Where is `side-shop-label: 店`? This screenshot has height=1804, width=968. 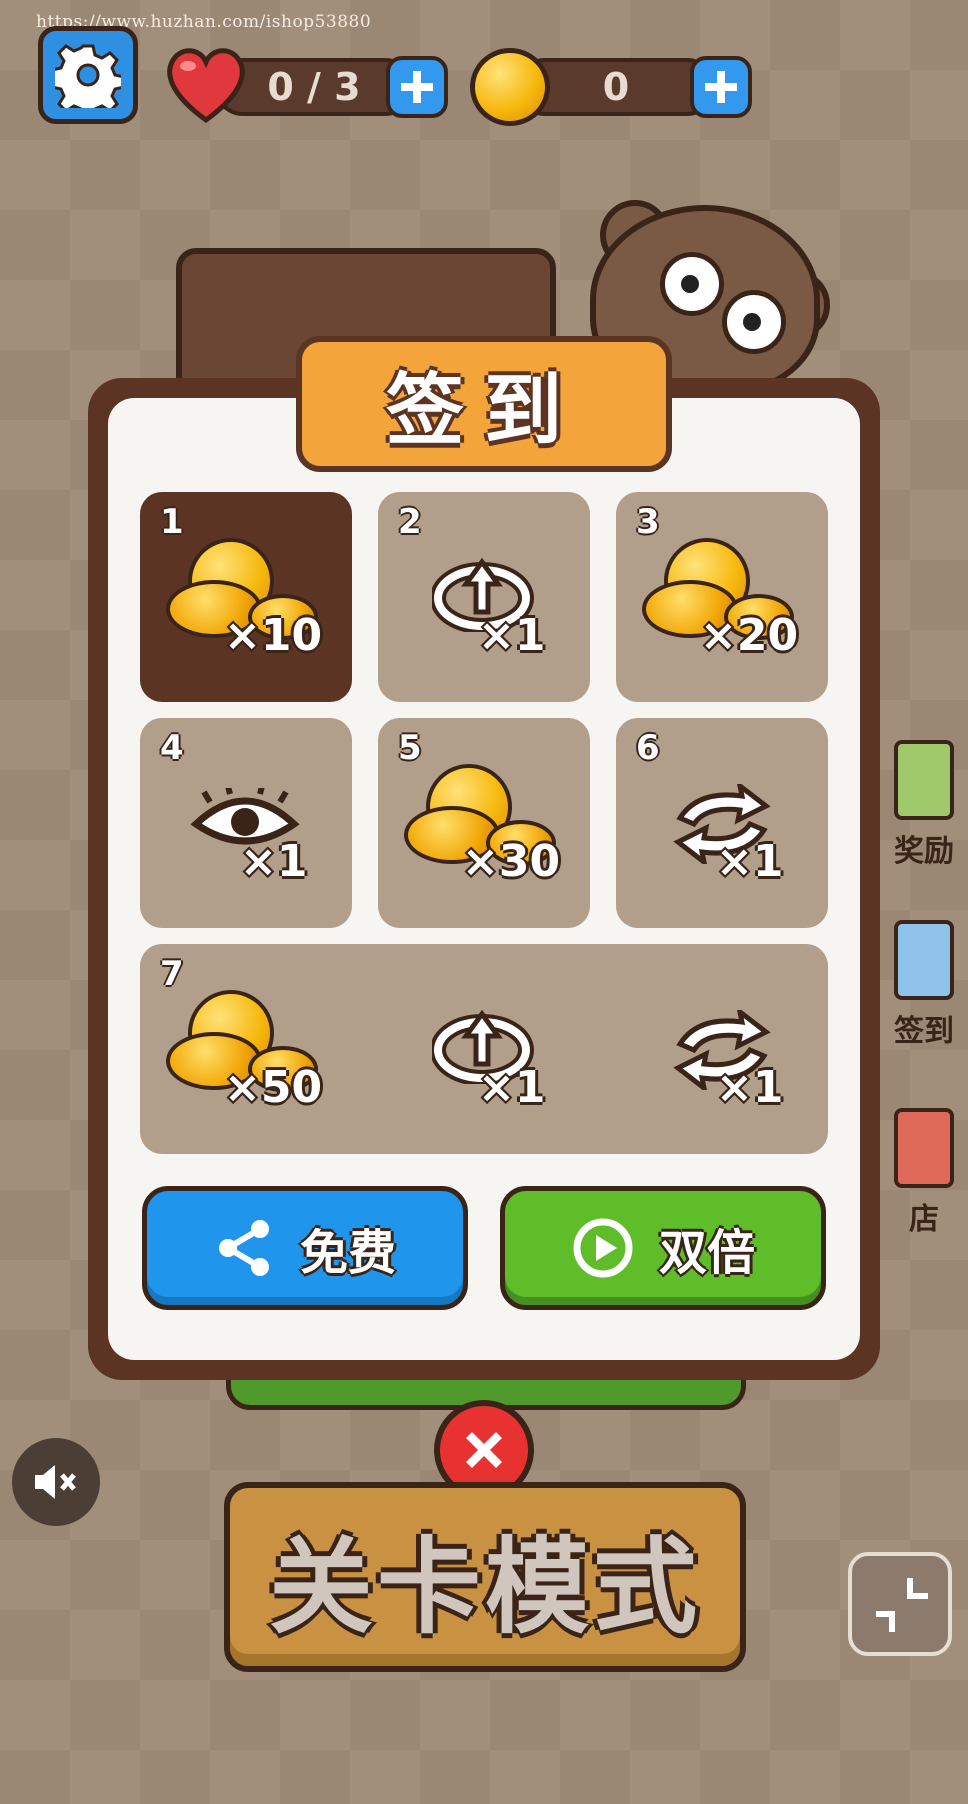
side-shop-label: 店 is located at coordinates (924, 1219).